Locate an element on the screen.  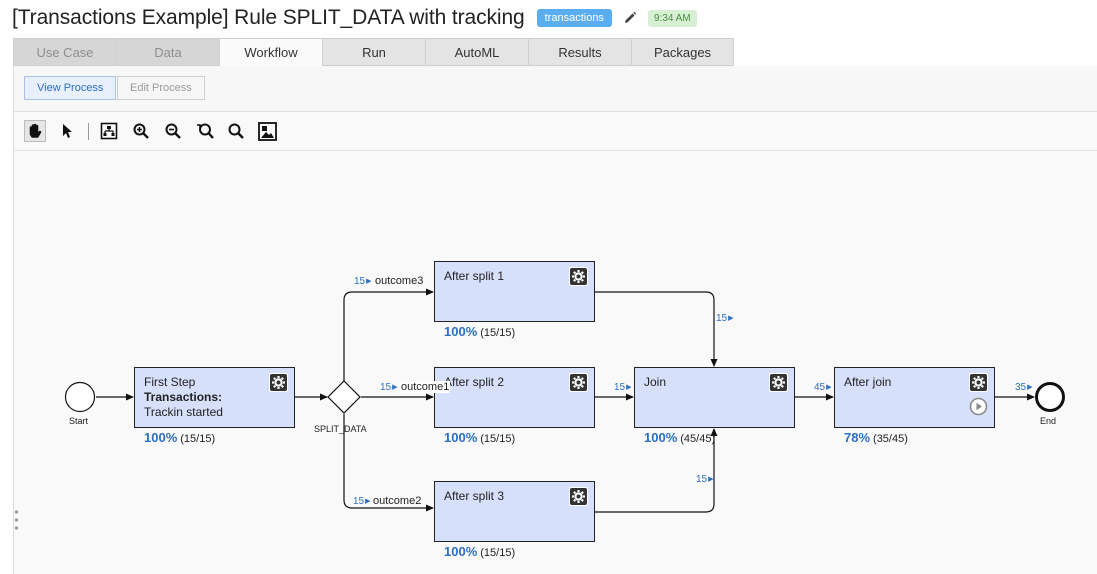
flow-label-outcome2: outcome2 is located at coordinates (397, 501).